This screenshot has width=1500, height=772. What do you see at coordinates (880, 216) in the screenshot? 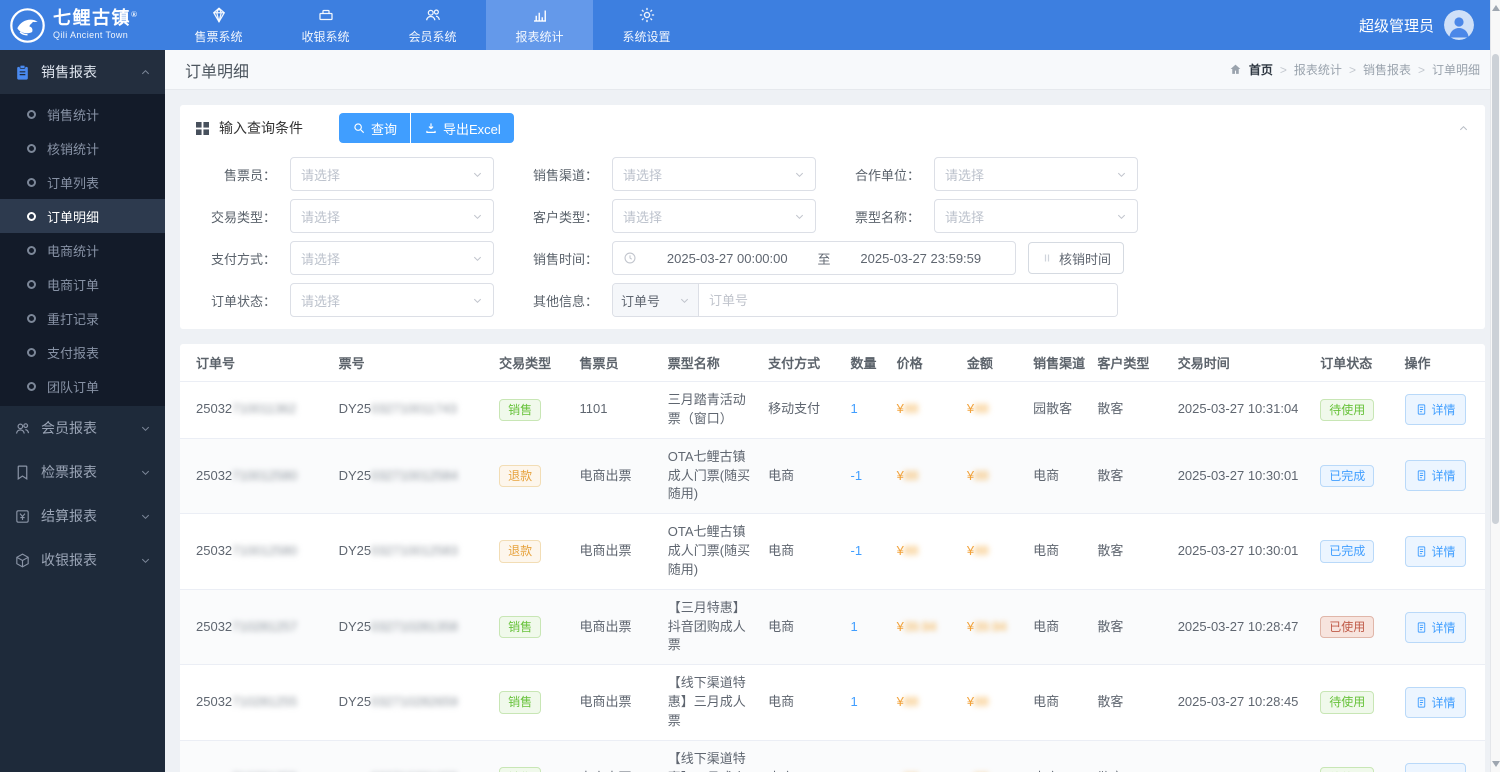
I see `field-label-ticket-name: 票型名称` at bounding box center [880, 216].